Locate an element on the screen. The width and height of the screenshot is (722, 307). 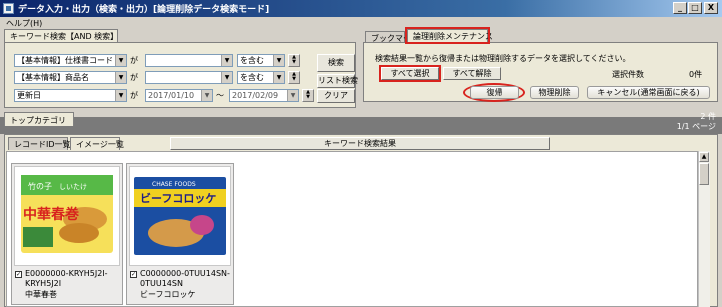
product-image-1: 竹の子 しいたけ 中華春巻 is located at coordinates (67, 216).